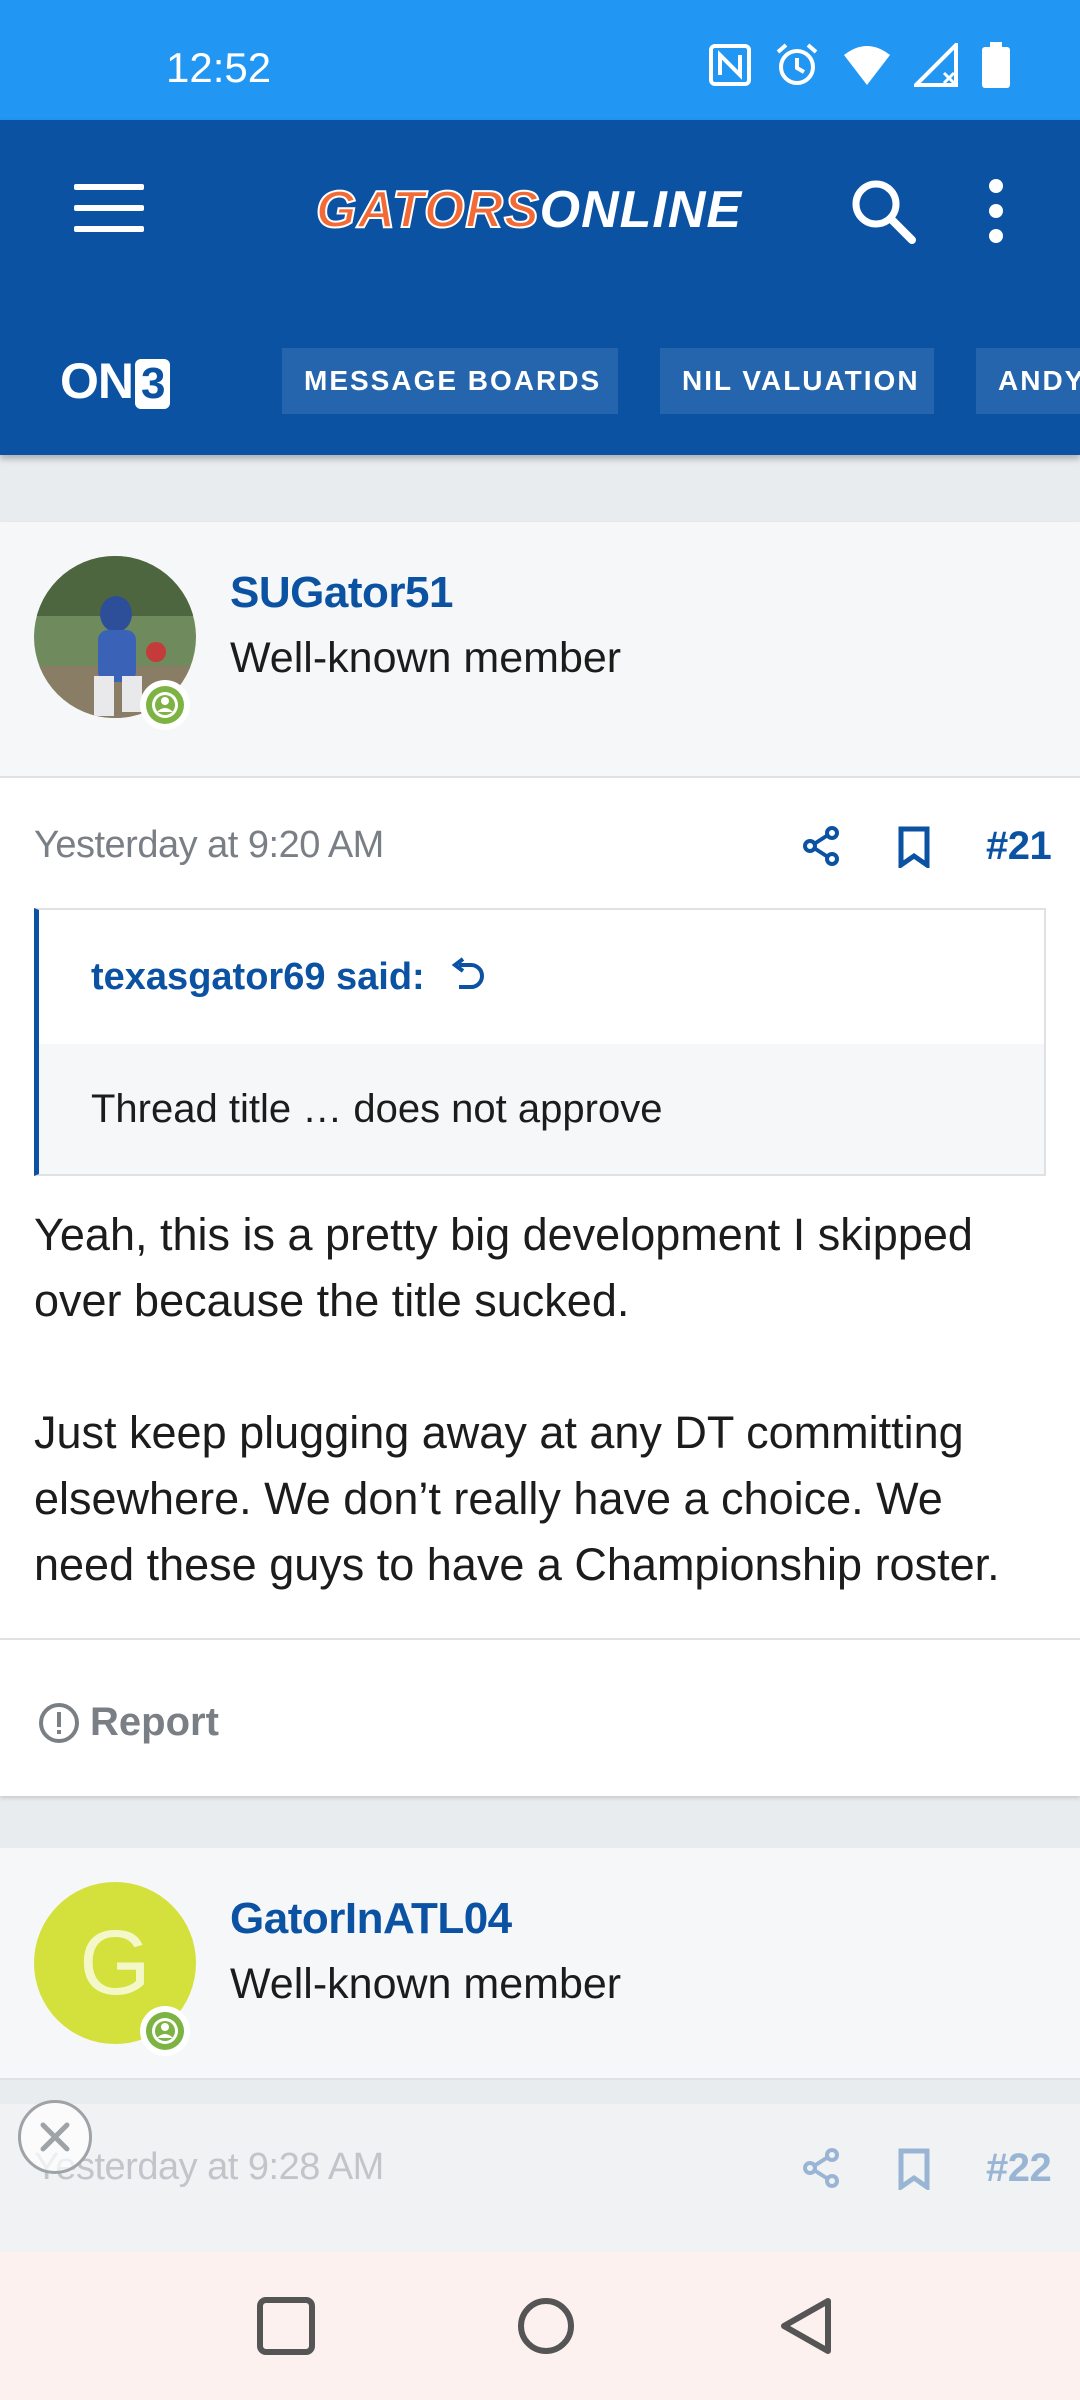 This screenshot has height=2400, width=1080. Describe the element at coordinates (1019, 2168) in the screenshot. I see `post-number: #22` at that location.